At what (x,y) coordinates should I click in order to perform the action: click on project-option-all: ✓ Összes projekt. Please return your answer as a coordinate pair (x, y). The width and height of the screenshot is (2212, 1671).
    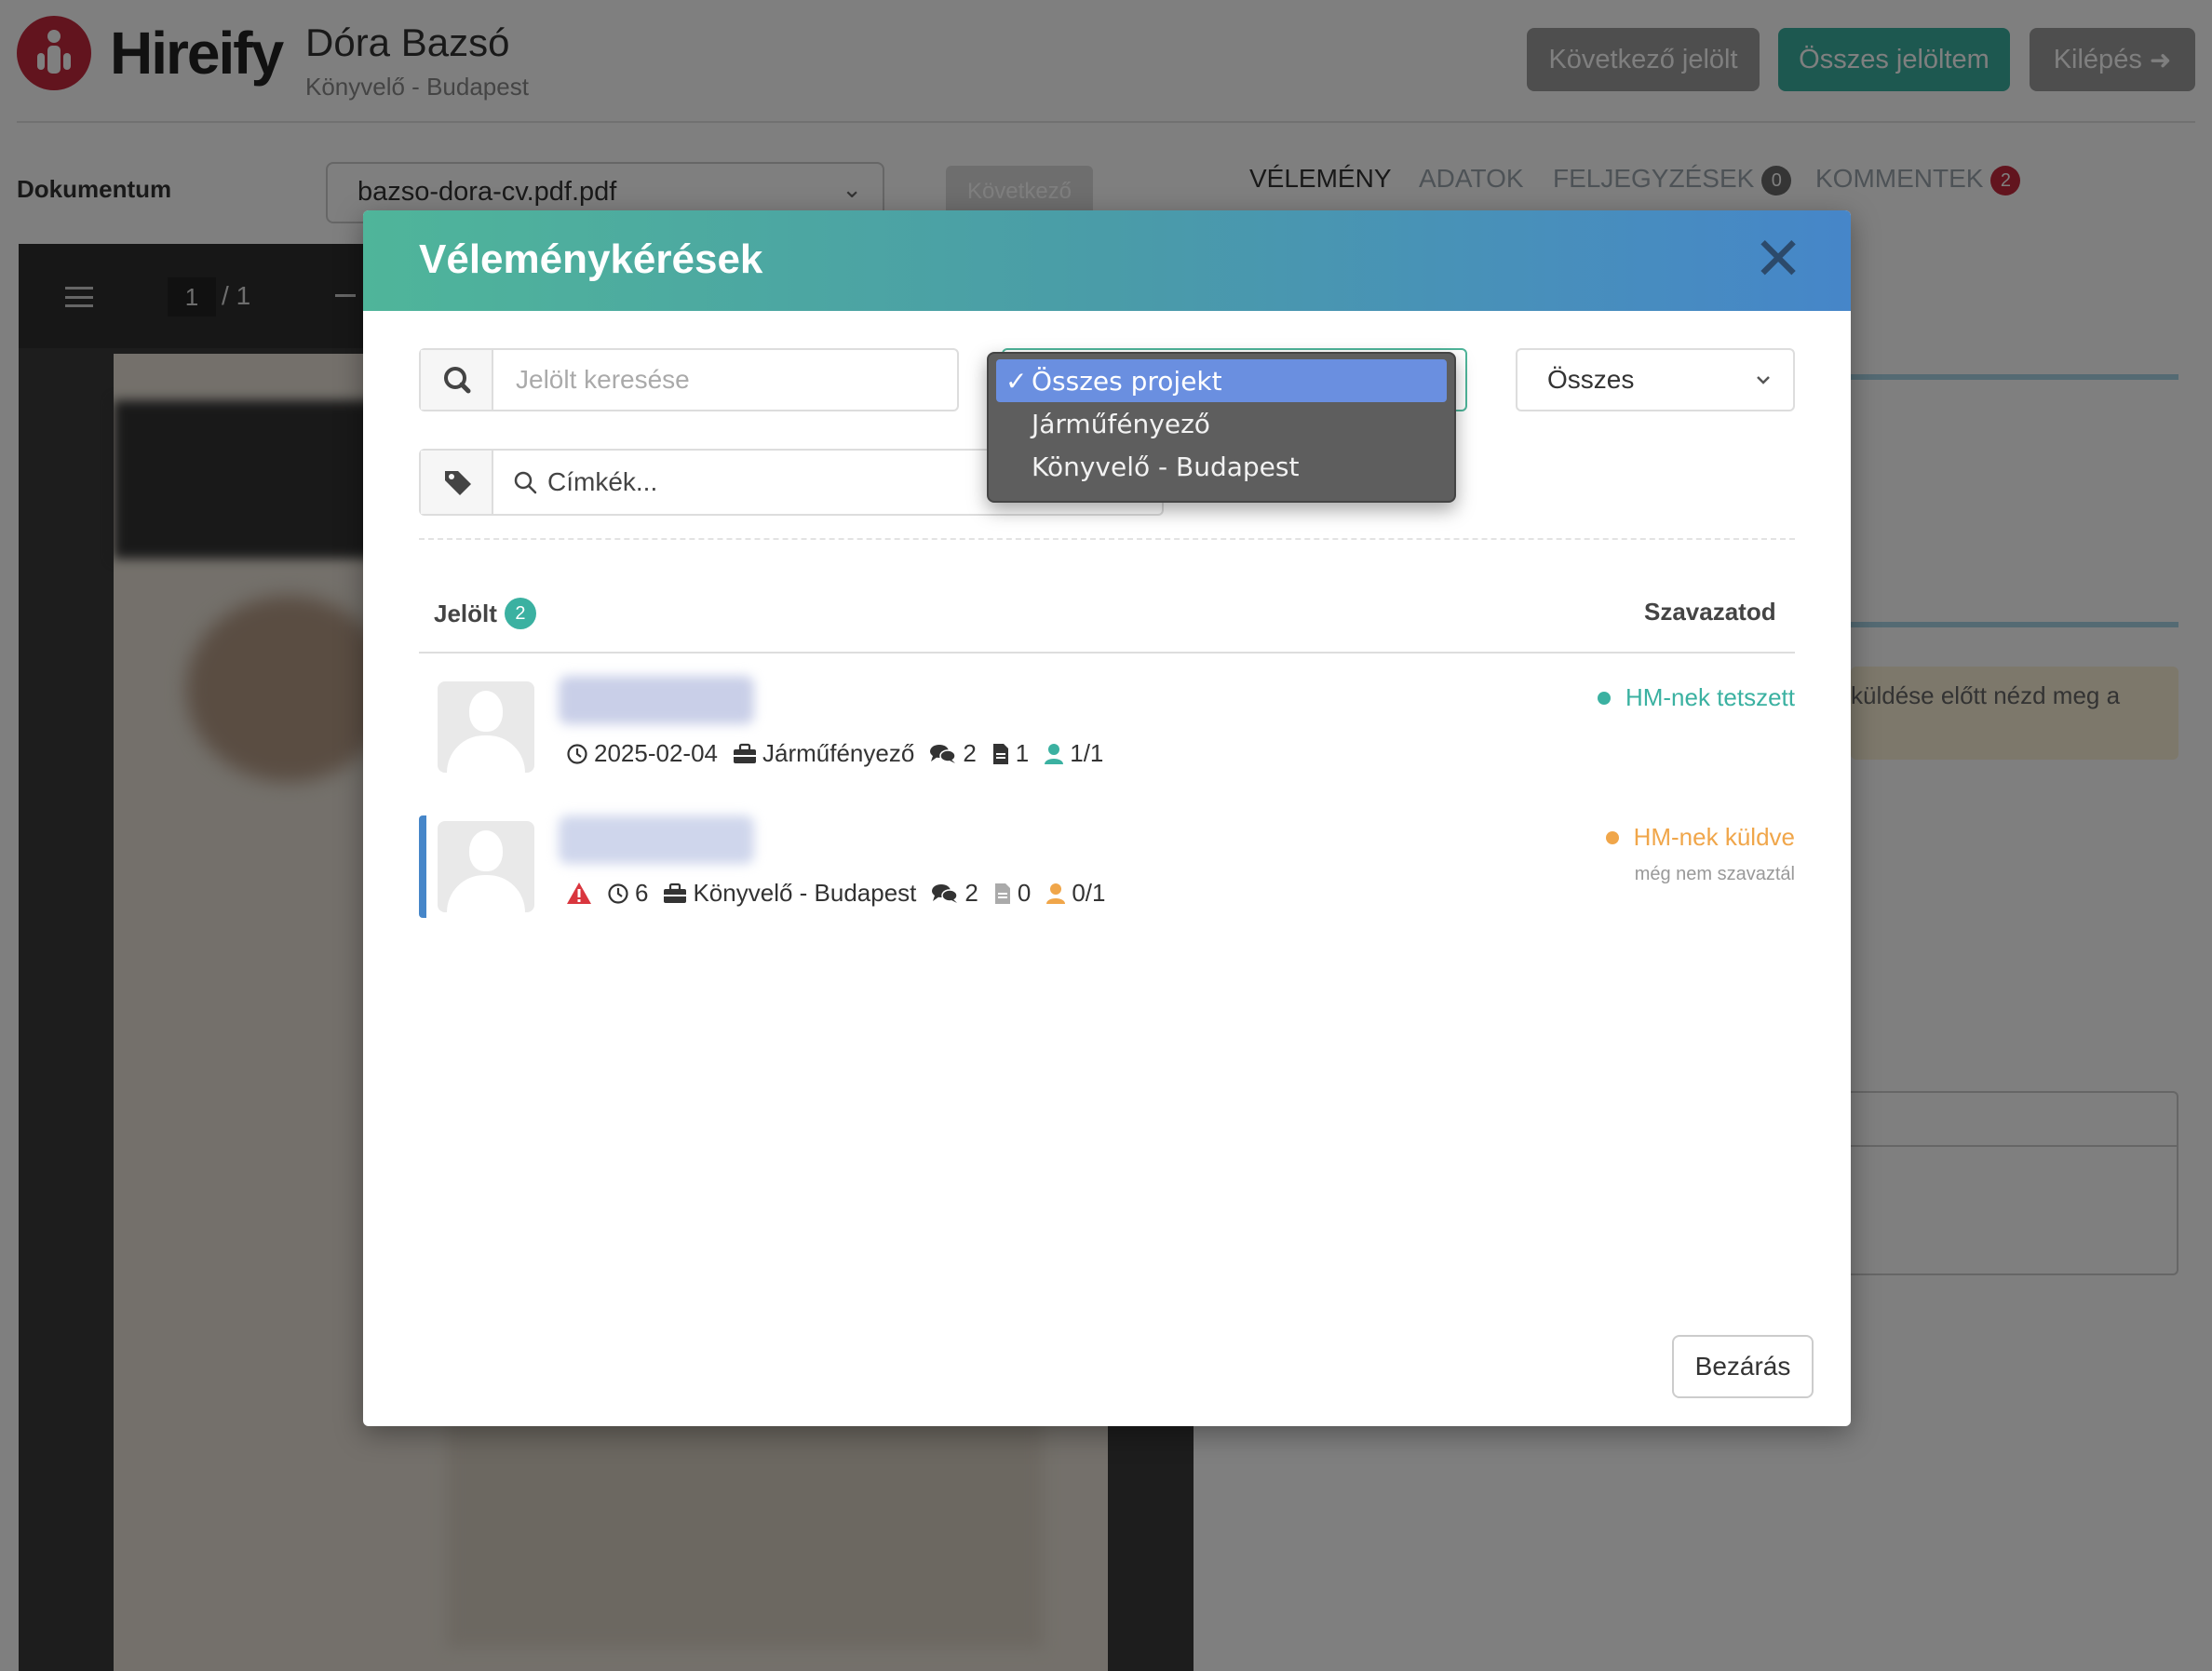
    Looking at the image, I should click on (1221, 380).